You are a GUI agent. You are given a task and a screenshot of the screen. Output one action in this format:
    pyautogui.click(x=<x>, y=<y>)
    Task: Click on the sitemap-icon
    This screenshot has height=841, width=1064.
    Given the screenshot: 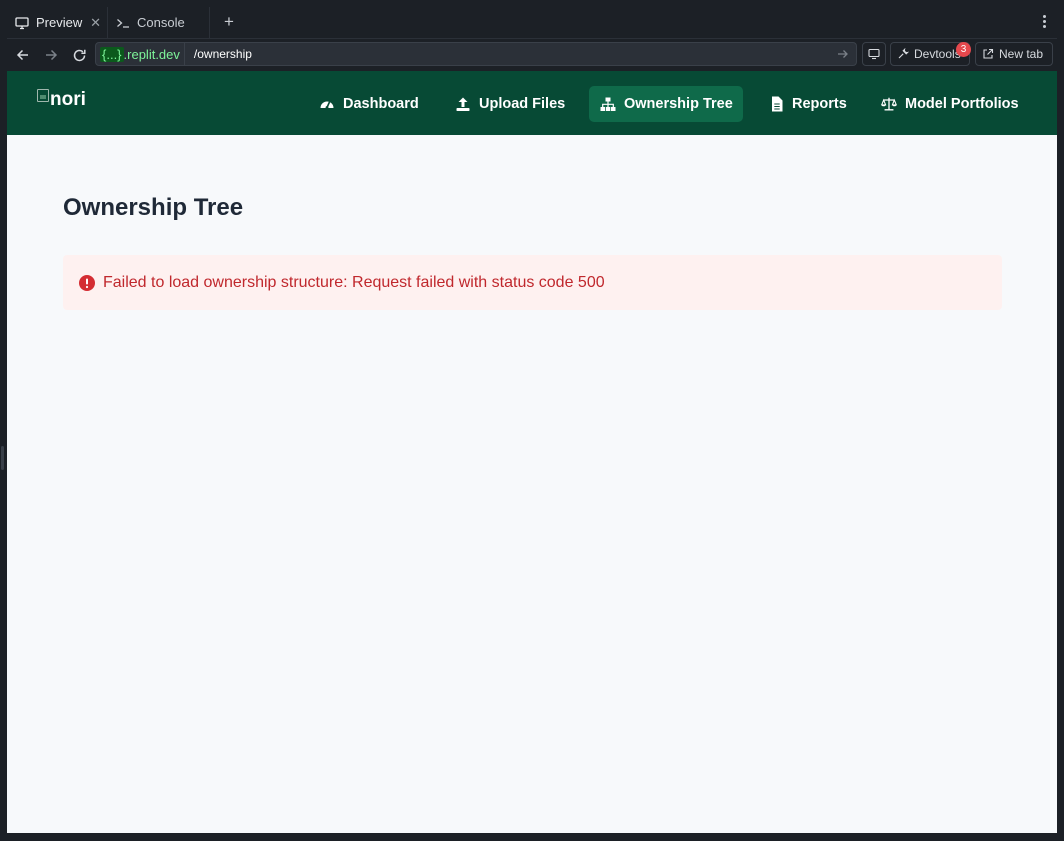 What is the action you would take?
    pyautogui.click(x=608, y=104)
    